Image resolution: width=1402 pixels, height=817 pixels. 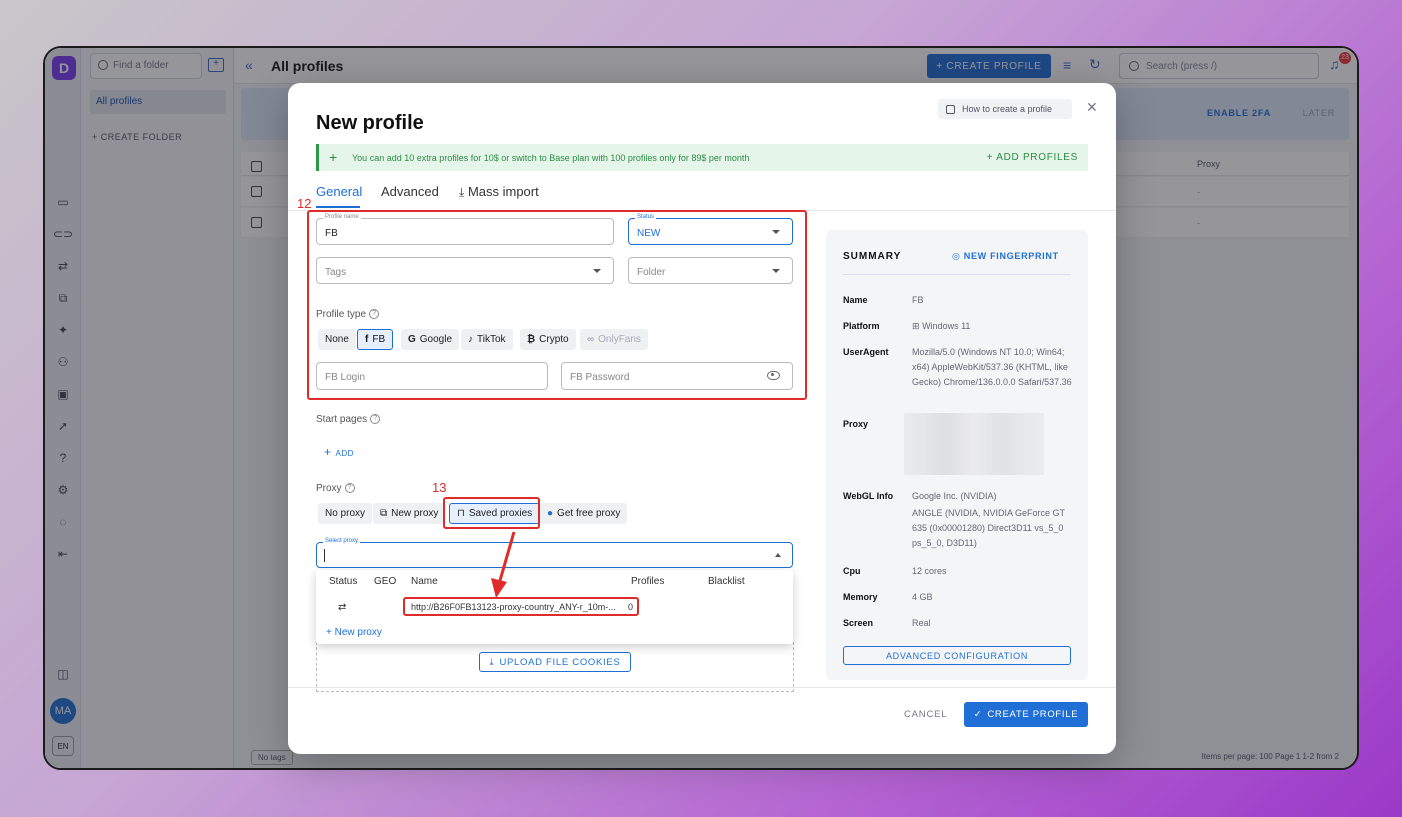 What do you see at coordinates (342, 541) in the screenshot?
I see `select-proxy-label: Select proxy` at bounding box center [342, 541].